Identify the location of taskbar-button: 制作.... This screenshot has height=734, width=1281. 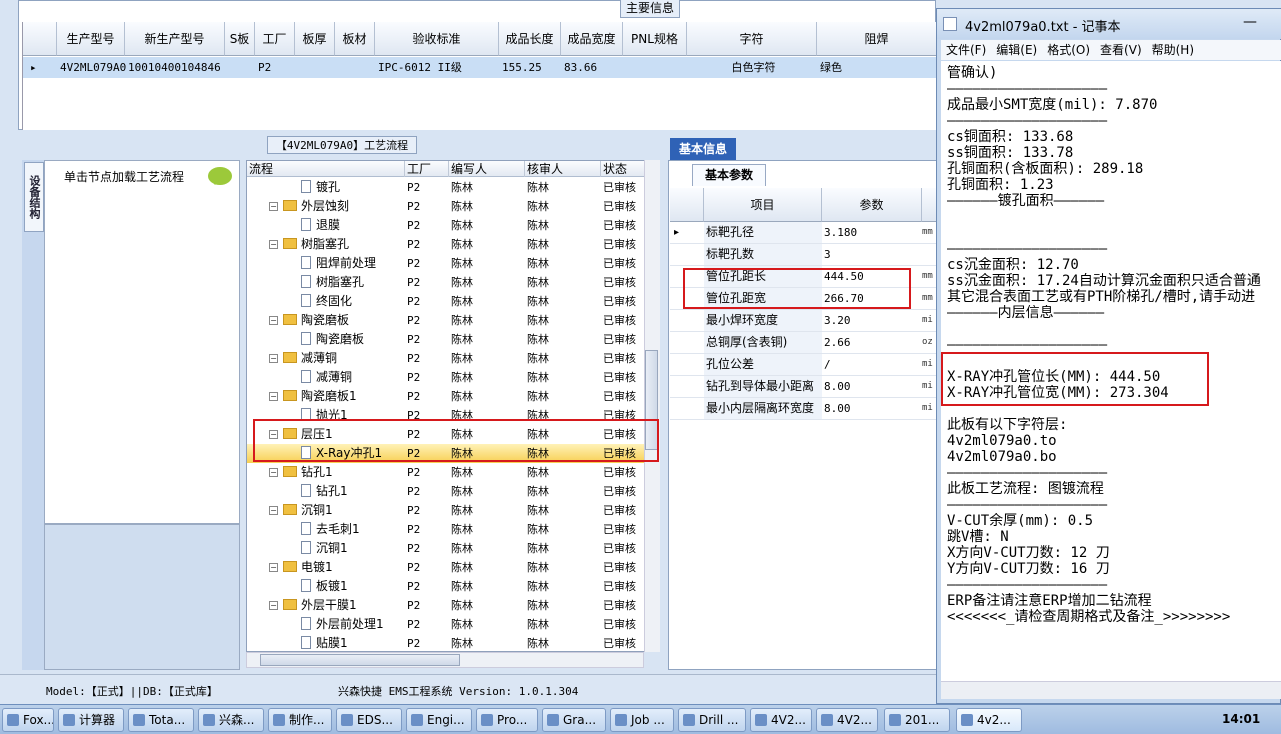
(300, 720).